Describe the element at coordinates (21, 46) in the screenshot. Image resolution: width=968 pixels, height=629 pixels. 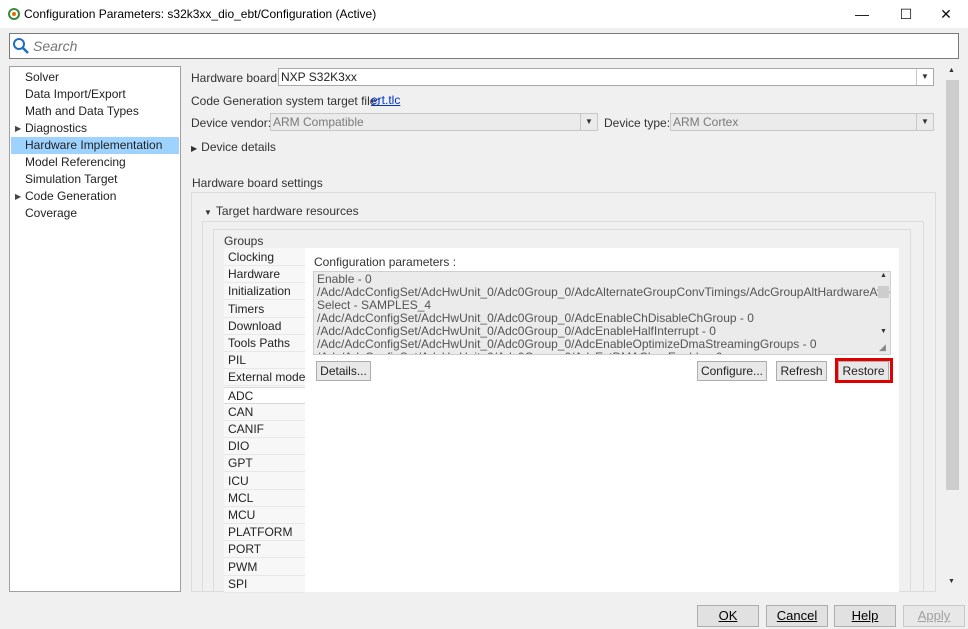
I see `search-icon` at that location.